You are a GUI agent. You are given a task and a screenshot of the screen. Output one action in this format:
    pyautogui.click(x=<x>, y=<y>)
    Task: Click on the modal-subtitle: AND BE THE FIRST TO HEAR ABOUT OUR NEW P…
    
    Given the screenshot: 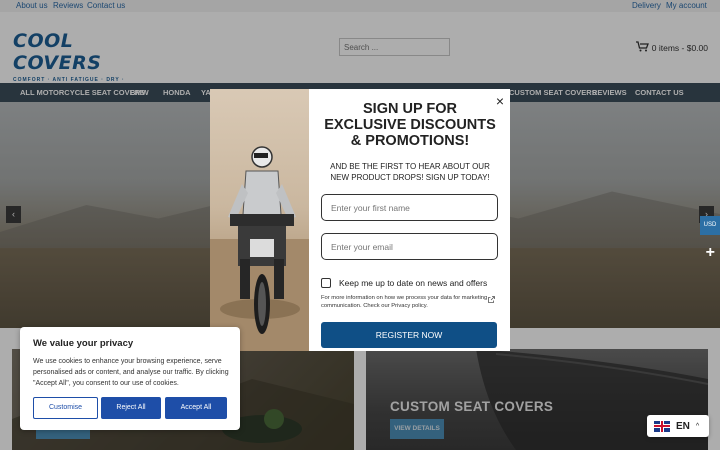 What is the action you would take?
    pyautogui.click(x=410, y=172)
    